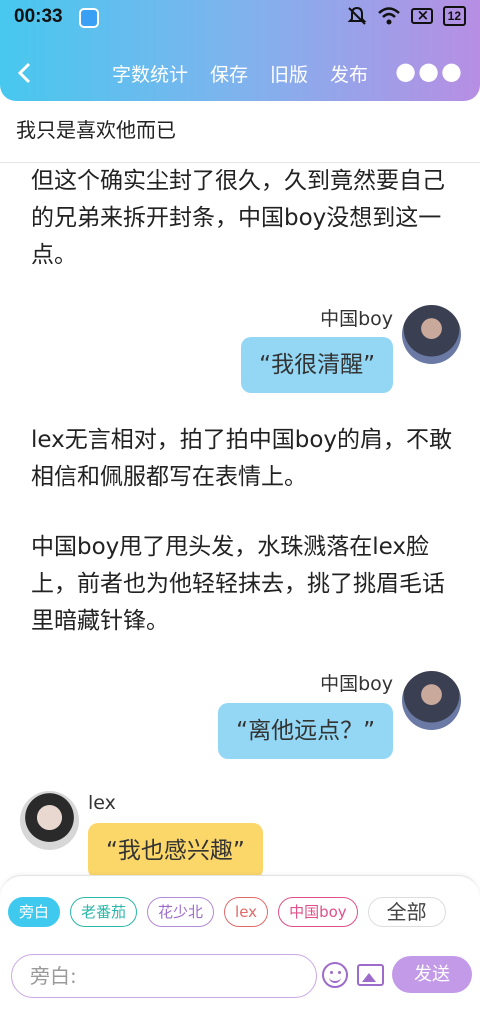 The width and height of the screenshot is (480, 1016). Describe the element at coordinates (429, 71) in the screenshot. I see `more-dots-icon: ●●●` at that location.